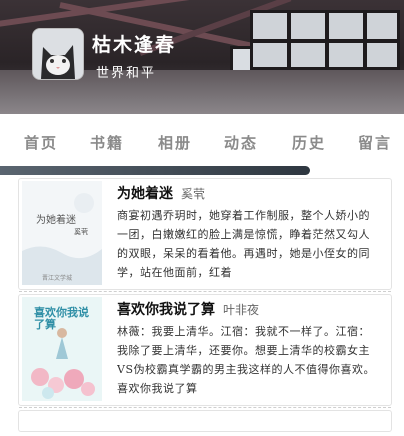 This screenshot has width=404, height=436. I want to click on book-cover: 为她着迷 奚茕 晋江文学城, so click(62, 233).